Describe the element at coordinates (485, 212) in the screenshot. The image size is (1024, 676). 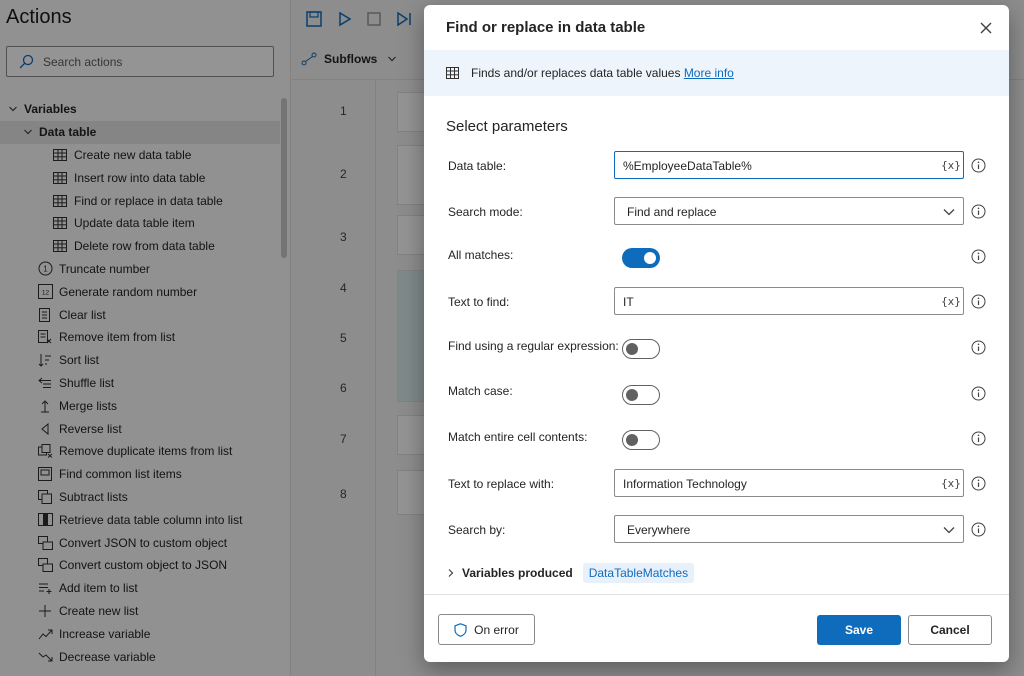
I see `search-mode-label: Search mode:` at that location.